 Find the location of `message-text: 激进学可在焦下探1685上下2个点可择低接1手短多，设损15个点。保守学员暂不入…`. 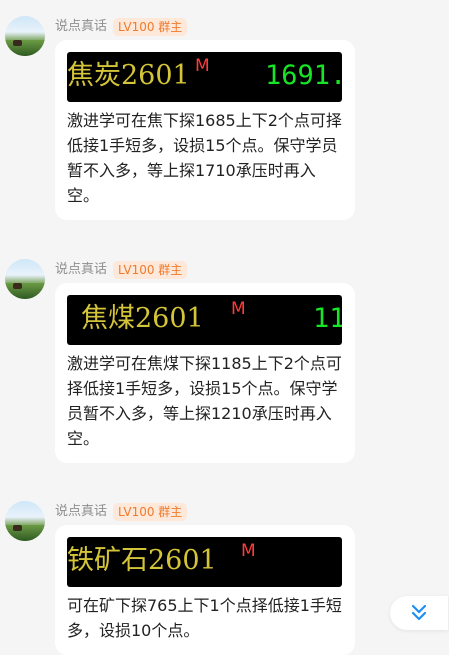

message-text: 激进学可在焦下探1685上下2个点可择低接1手短多，设损15个点。保守学员暂不入… is located at coordinates (204, 158).